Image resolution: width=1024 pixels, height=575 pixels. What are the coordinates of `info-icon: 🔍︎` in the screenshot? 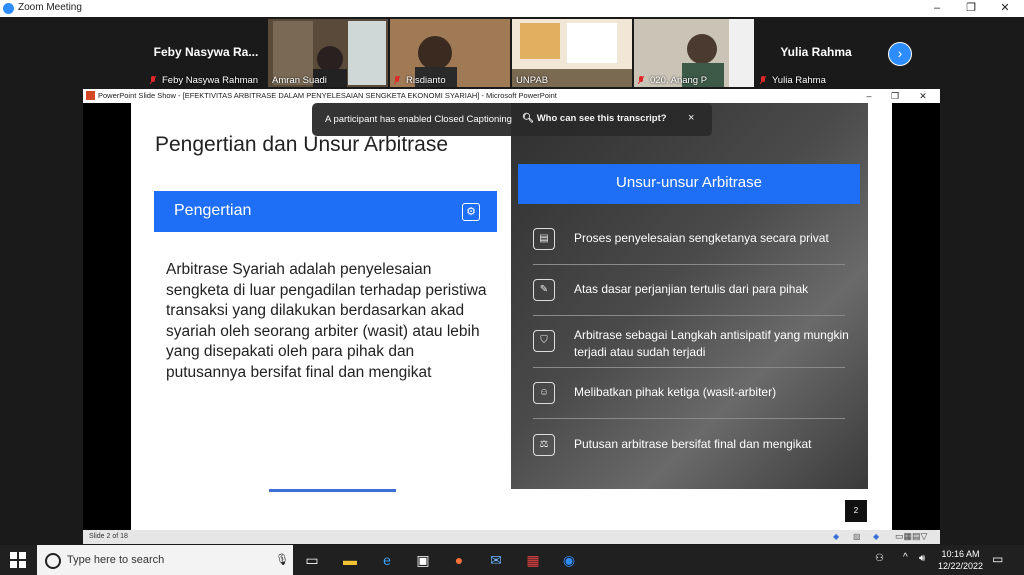 It's located at (529, 118).